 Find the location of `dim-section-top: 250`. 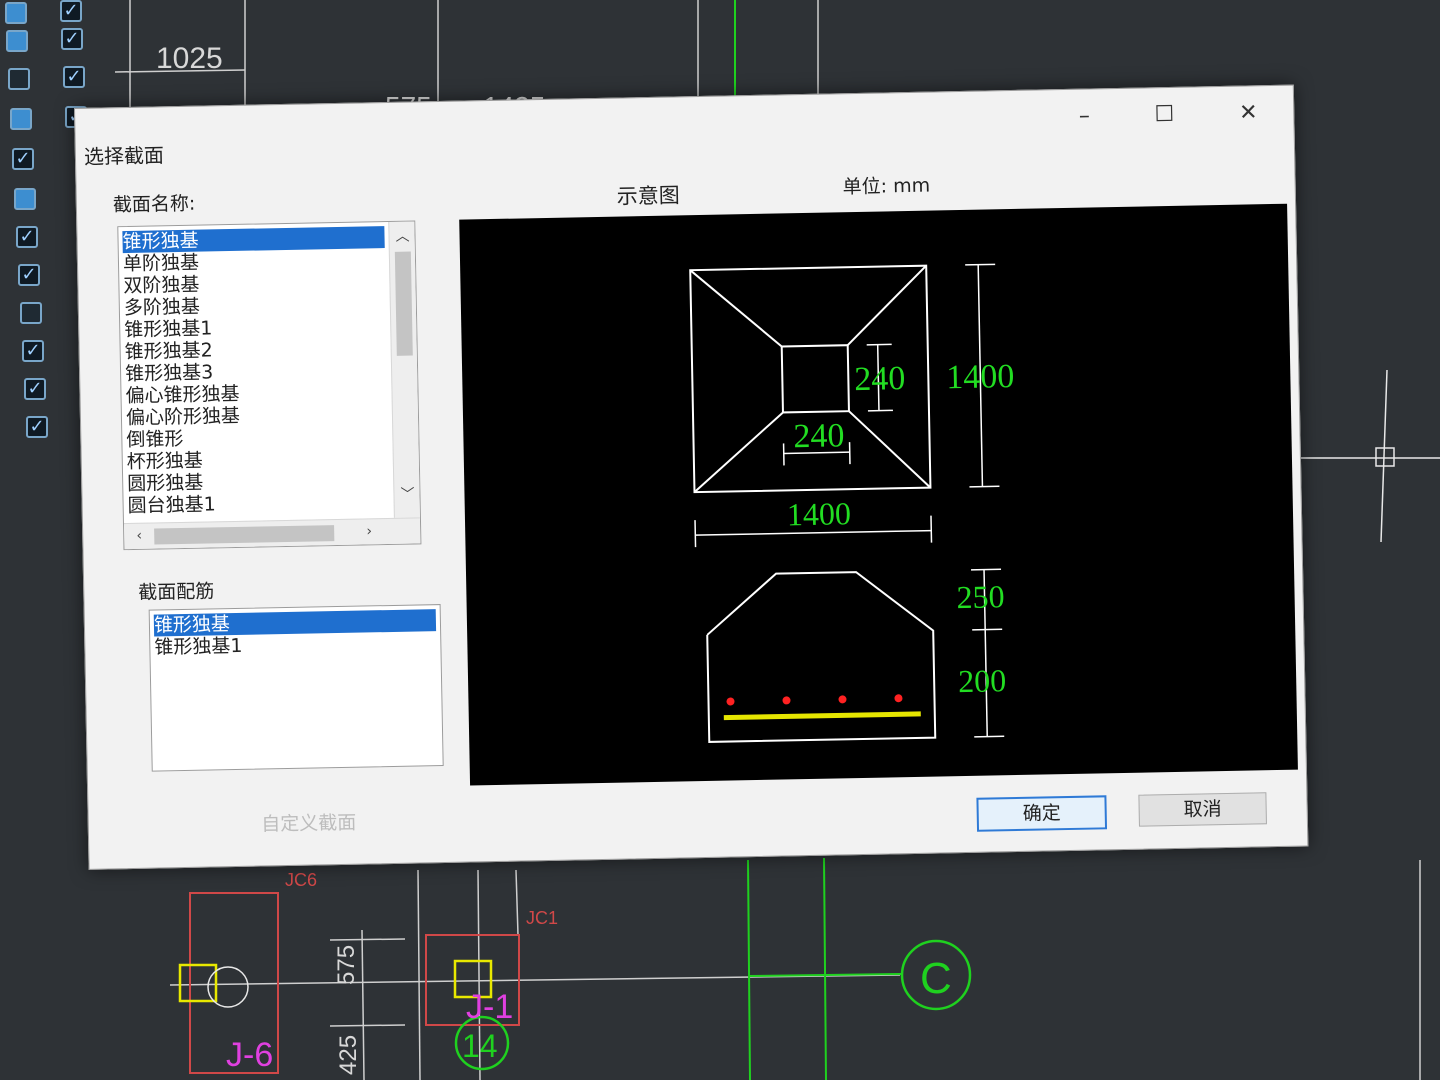

dim-section-top: 250 is located at coordinates (980, 596).